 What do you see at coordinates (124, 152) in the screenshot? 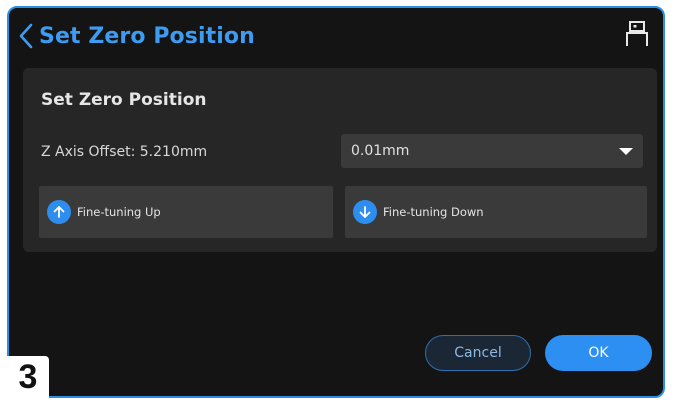
I see `z-axis-offset-label: Z Axis Offset: 5.210mm` at bounding box center [124, 152].